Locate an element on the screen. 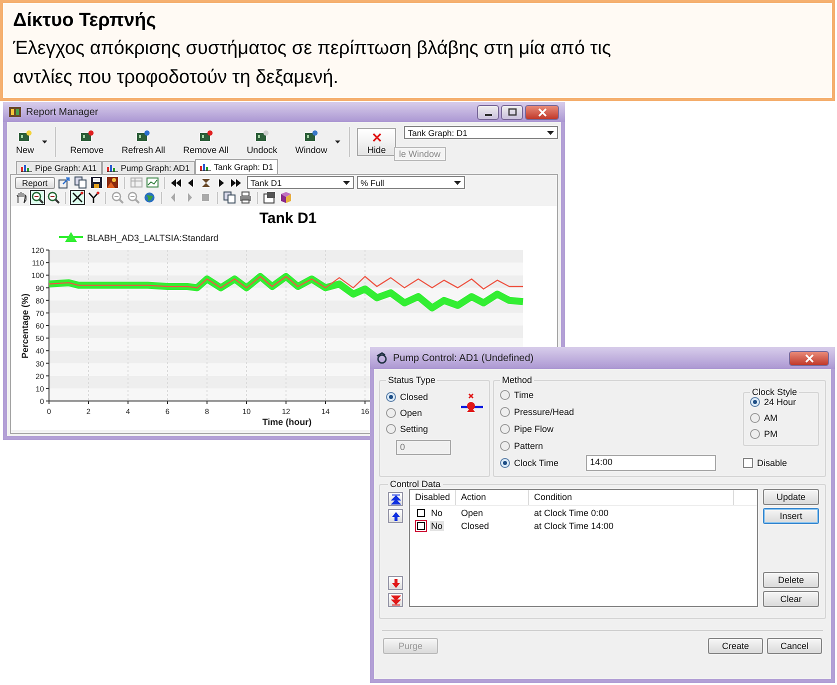 This screenshot has width=837, height=685. chart-title: Tank D1 is located at coordinates (288, 218).